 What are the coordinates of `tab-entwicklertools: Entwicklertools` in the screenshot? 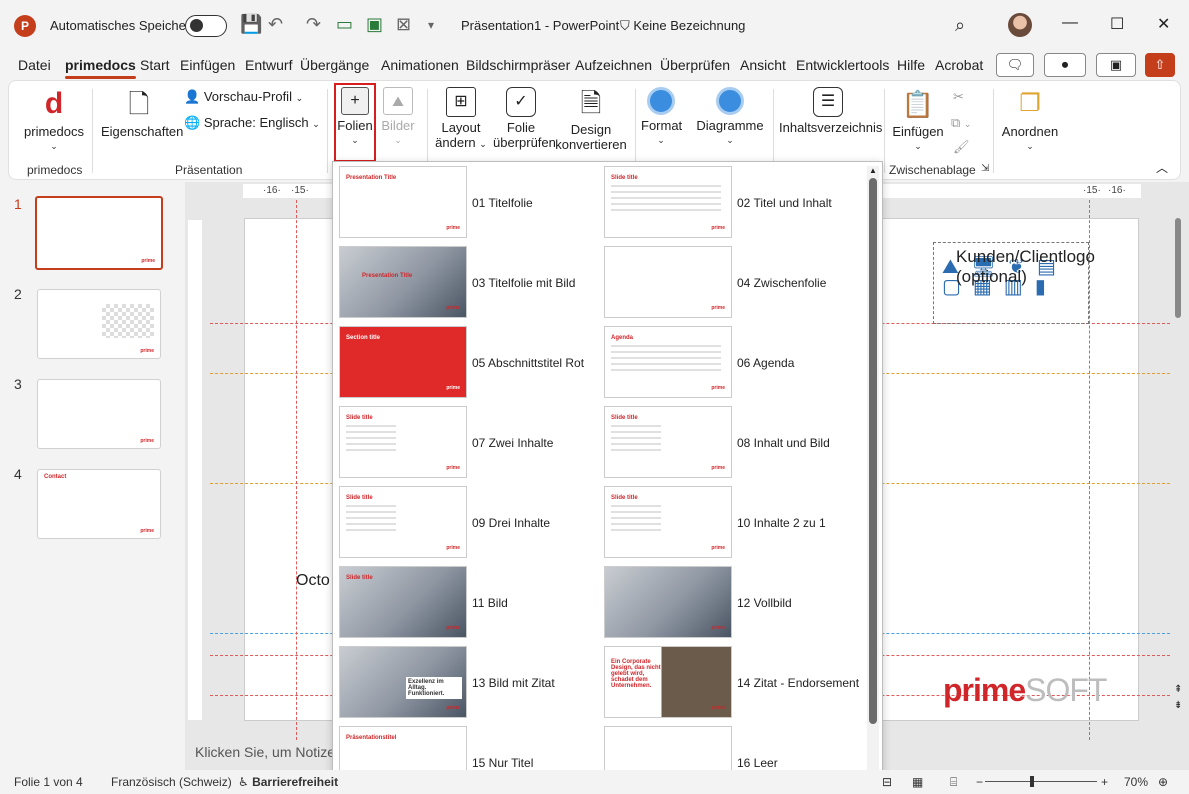 It's located at (842, 65).